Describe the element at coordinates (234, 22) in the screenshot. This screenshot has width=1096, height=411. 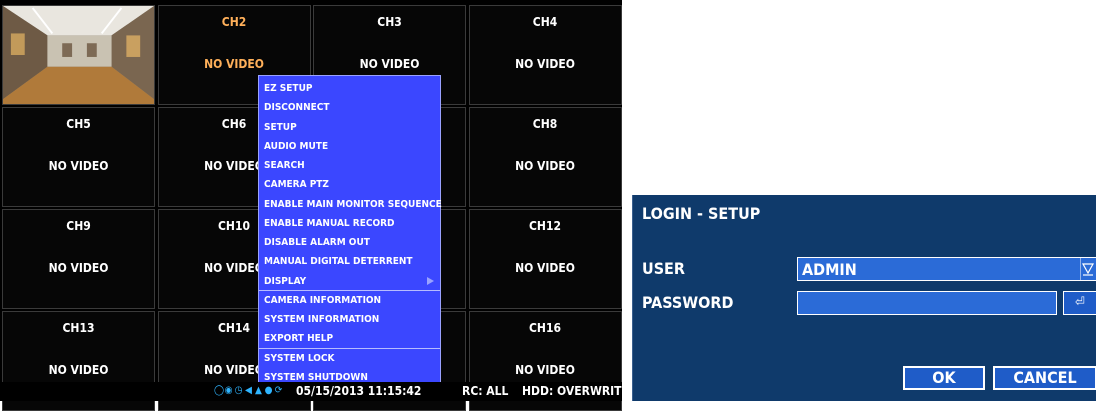
I see `channel-label: CH2` at that location.